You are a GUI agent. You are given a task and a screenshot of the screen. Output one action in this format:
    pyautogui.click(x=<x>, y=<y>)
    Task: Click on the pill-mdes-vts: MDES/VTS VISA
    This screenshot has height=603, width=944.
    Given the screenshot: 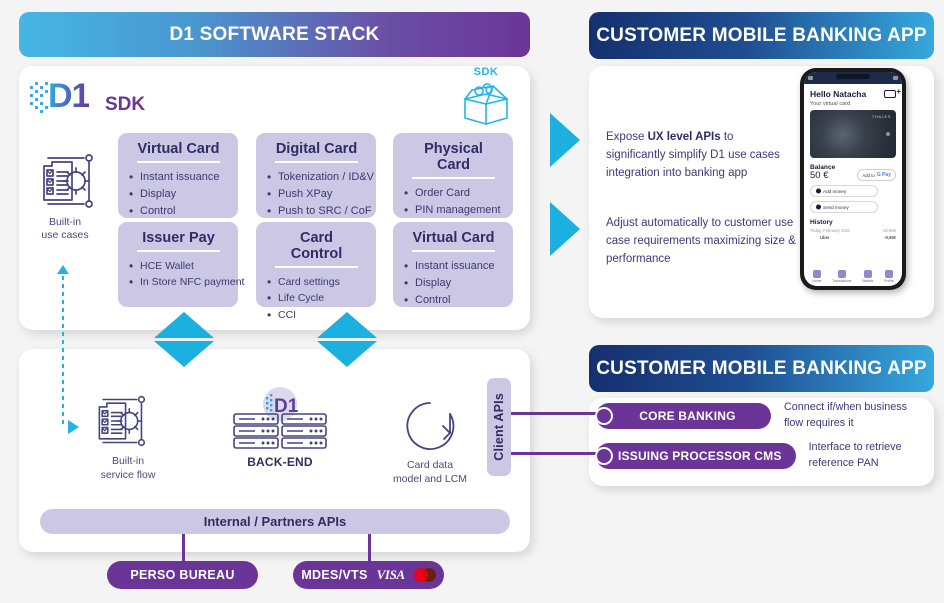 What is the action you would take?
    pyautogui.click(x=368, y=575)
    